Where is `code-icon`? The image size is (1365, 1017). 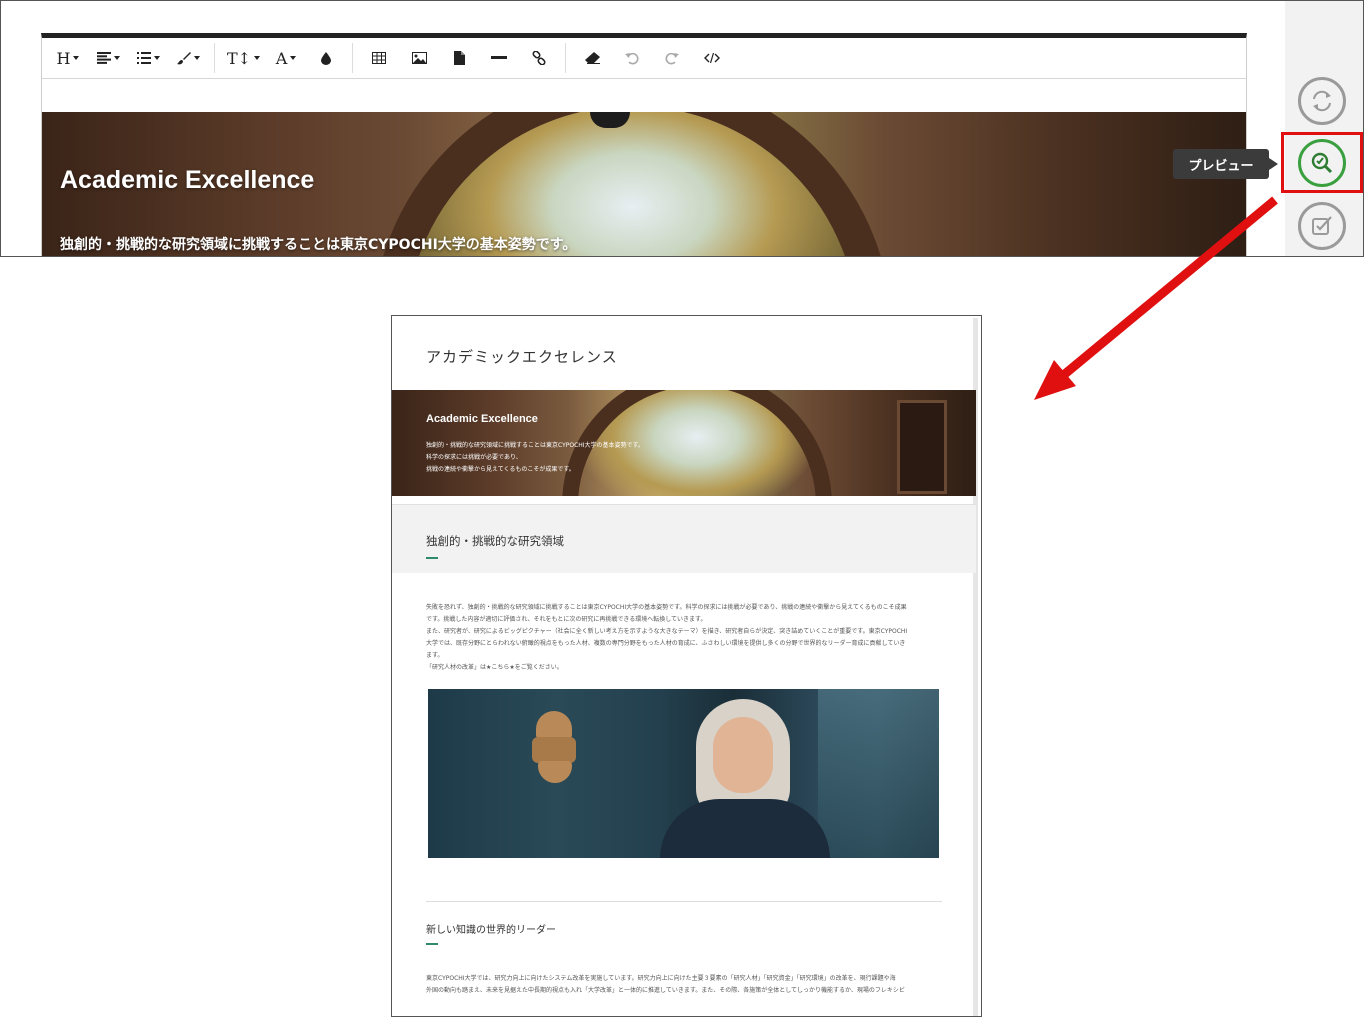
code-icon is located at coordinates (712, 58).